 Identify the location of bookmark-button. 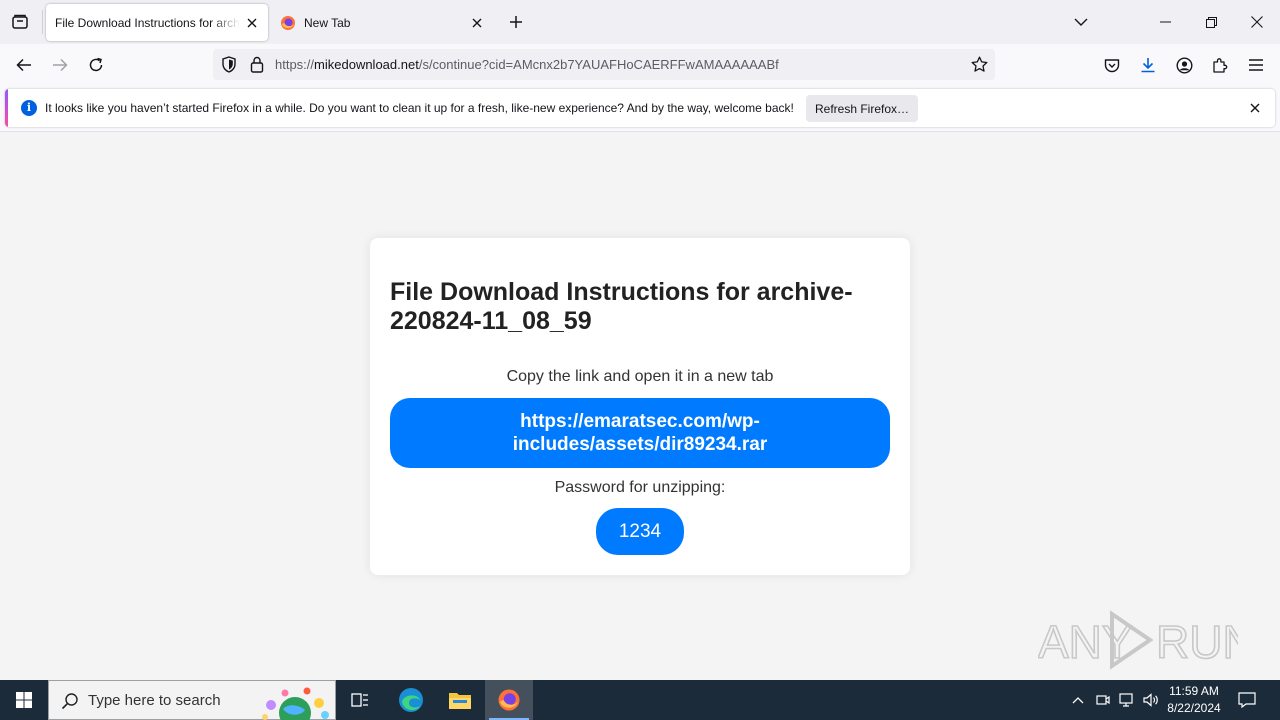
(979, 64).